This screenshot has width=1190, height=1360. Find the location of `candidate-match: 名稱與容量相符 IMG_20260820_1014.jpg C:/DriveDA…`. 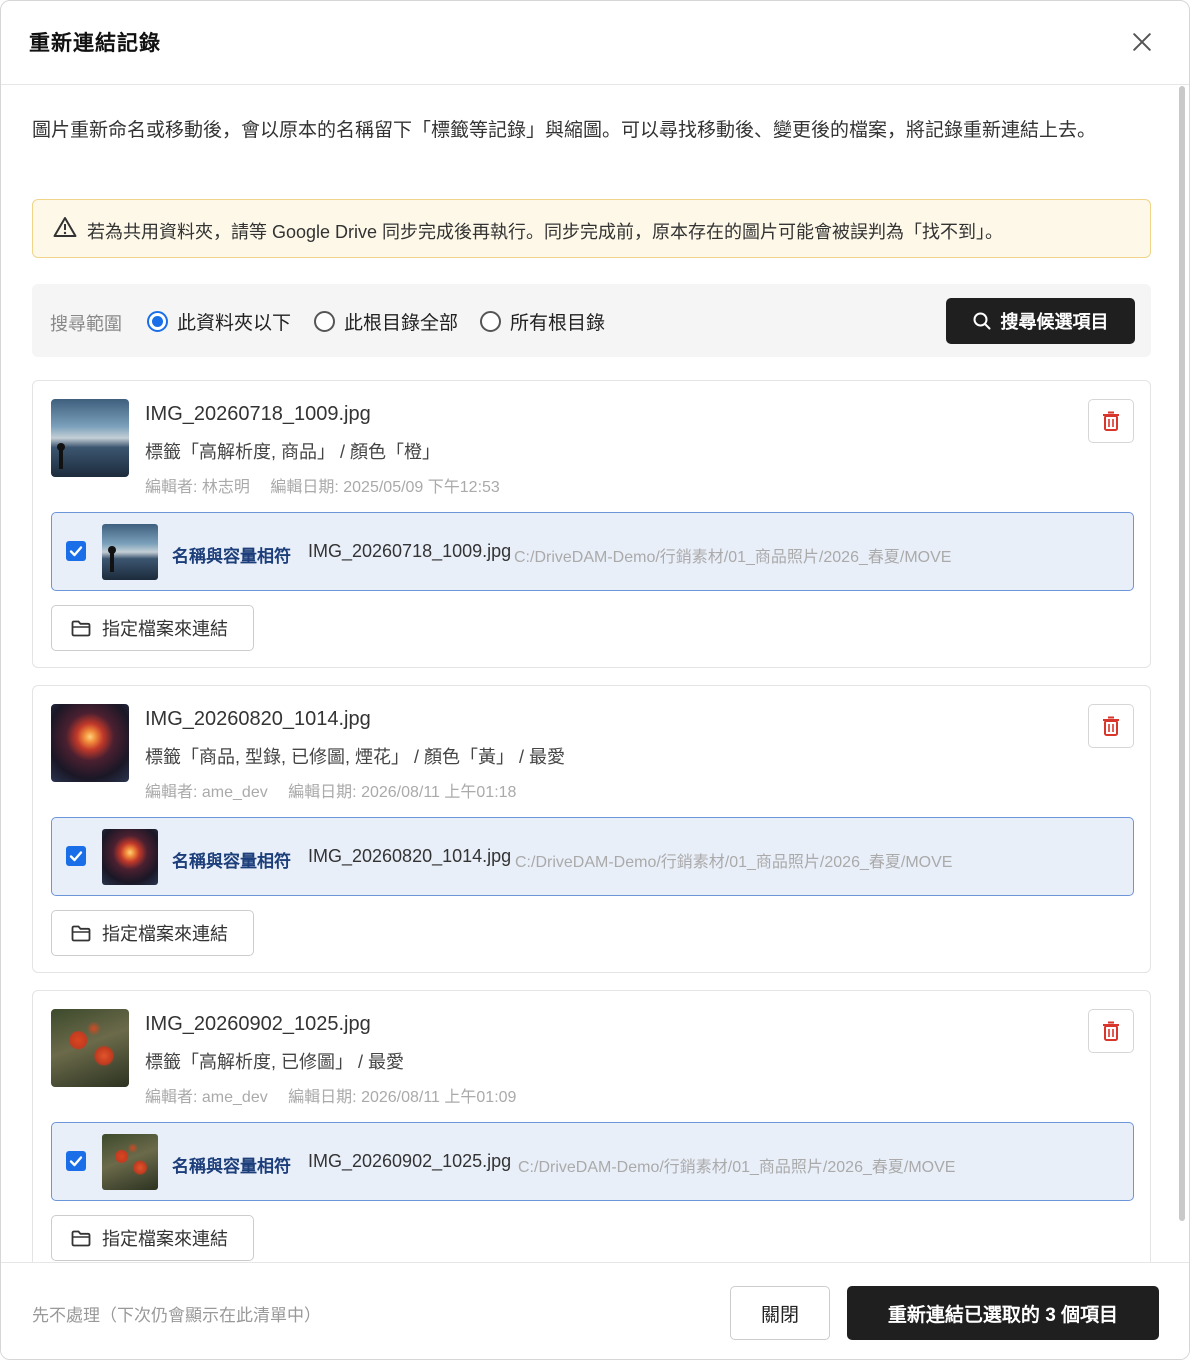

candidate-match: 名稱與容量相符 IMG_20260820_1014.jpg C:/DriveDA… is located at coordinates (592, 856).